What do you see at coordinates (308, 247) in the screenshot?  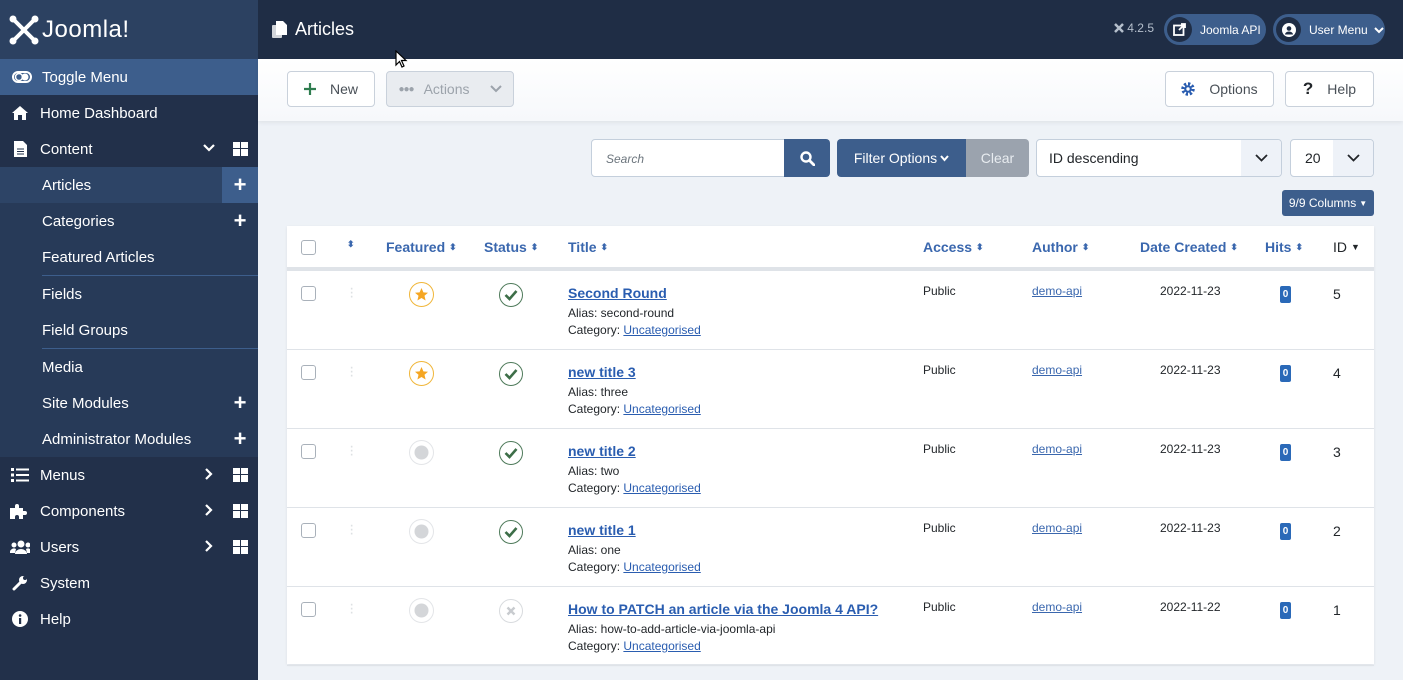 I see `select-all-checkbox` at bounding box center [308, 247].